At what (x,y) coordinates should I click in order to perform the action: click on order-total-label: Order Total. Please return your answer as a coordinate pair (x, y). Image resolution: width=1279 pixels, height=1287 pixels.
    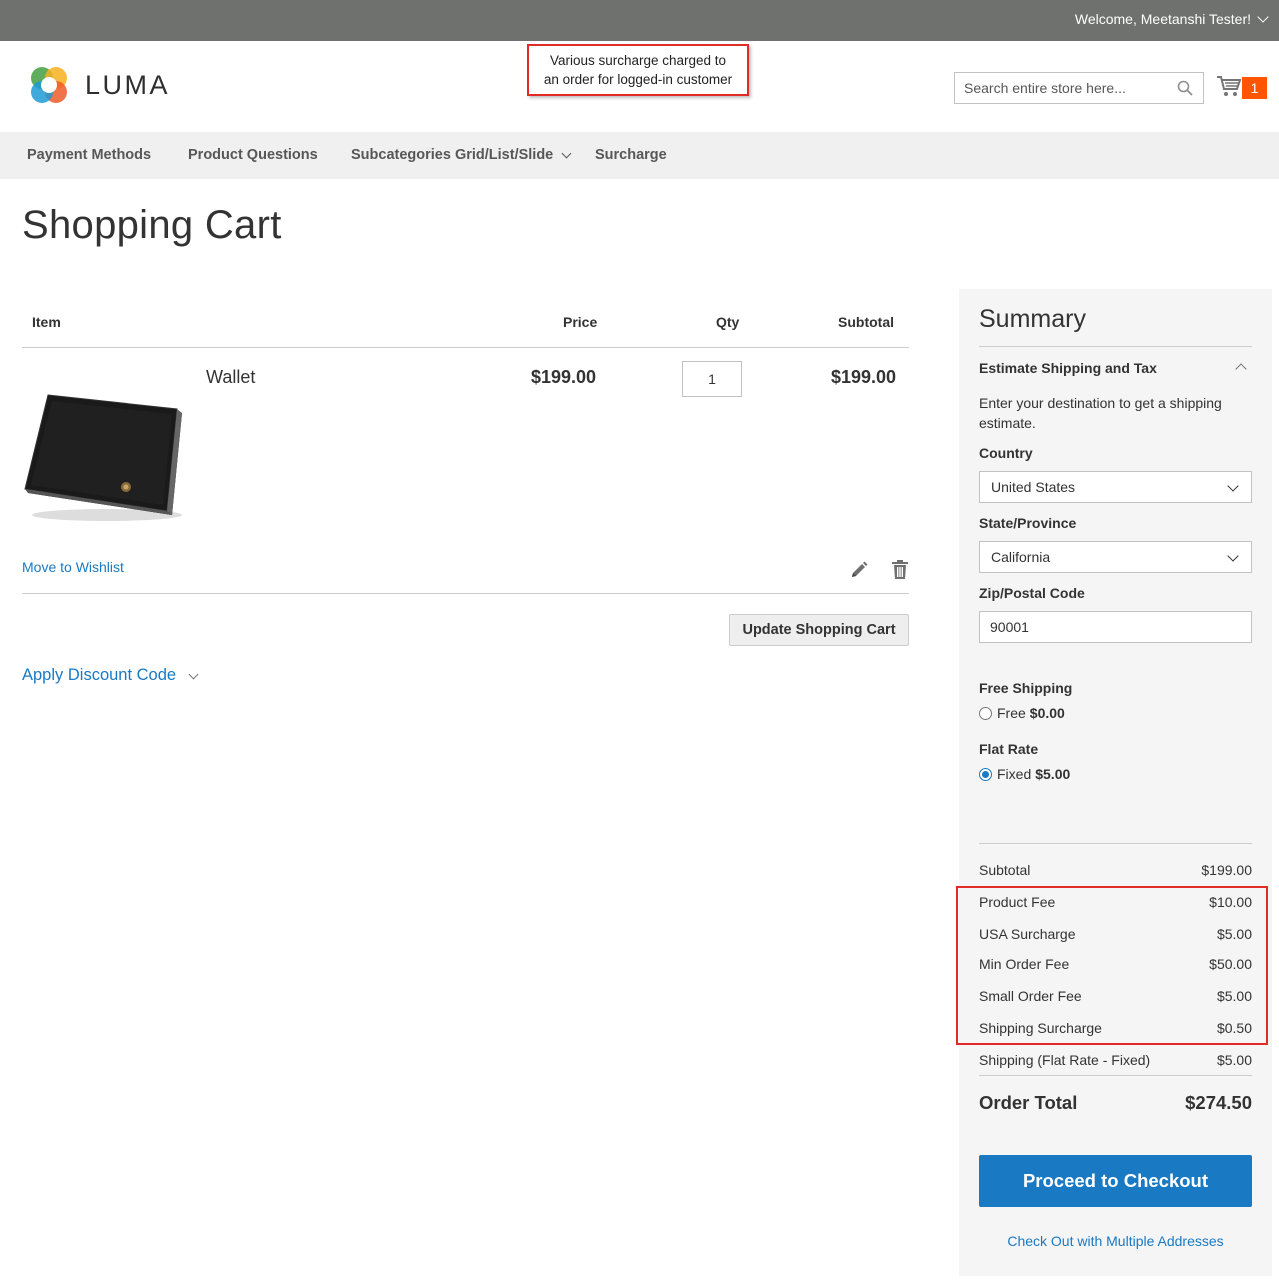
    Looking at the image, I should click on (1028, 1102).